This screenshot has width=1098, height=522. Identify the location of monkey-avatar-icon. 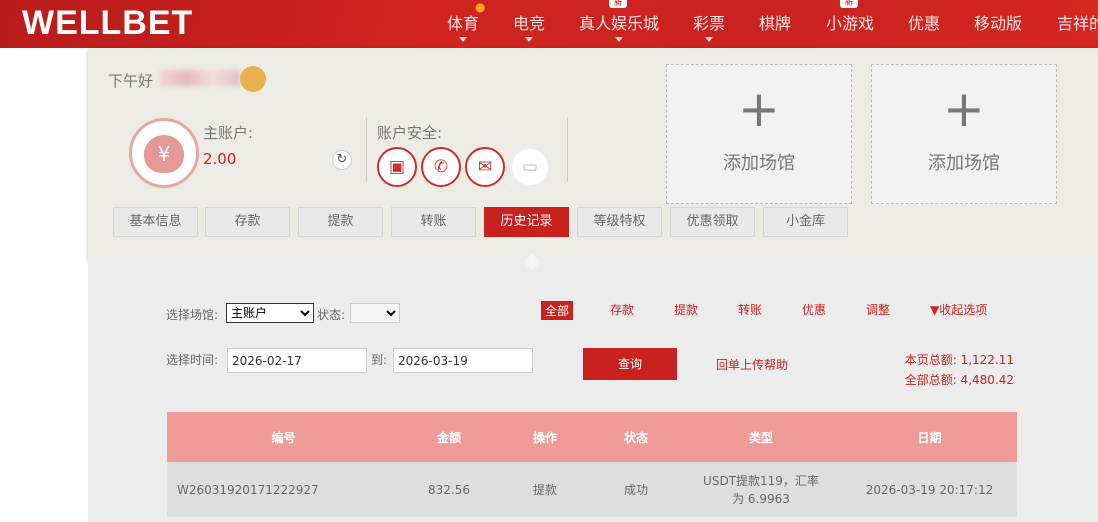
(253, 79).